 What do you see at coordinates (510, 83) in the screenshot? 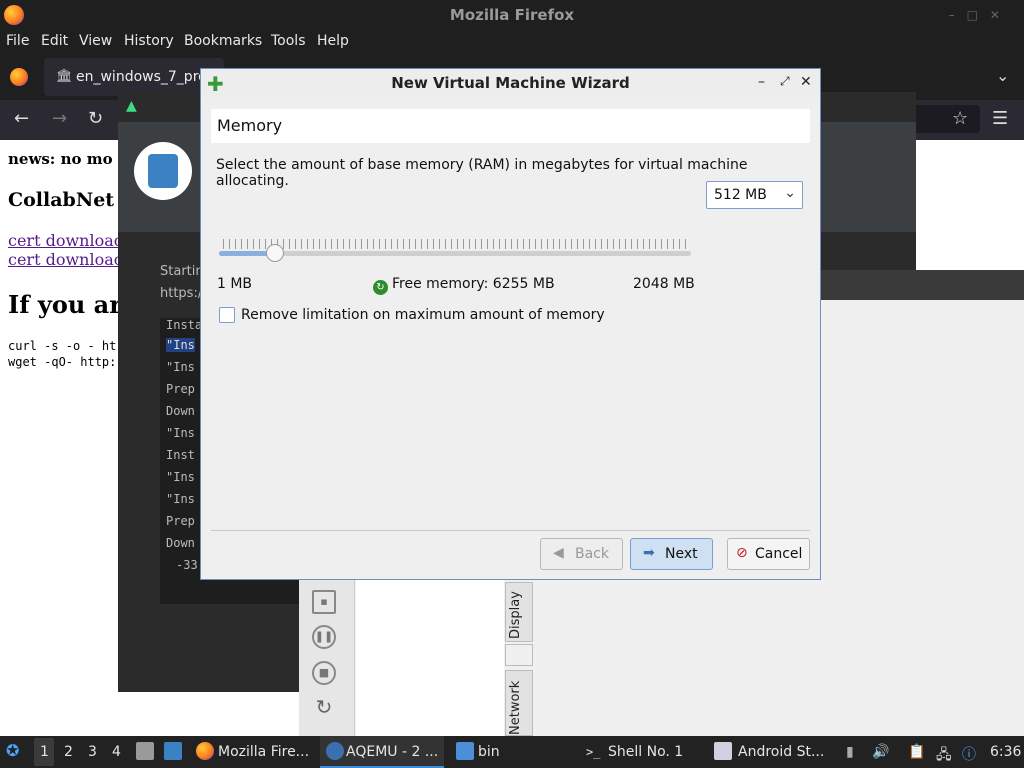
I see `wizard-title: New Virtual Machine Wizard` at bounding box center [510, 83].